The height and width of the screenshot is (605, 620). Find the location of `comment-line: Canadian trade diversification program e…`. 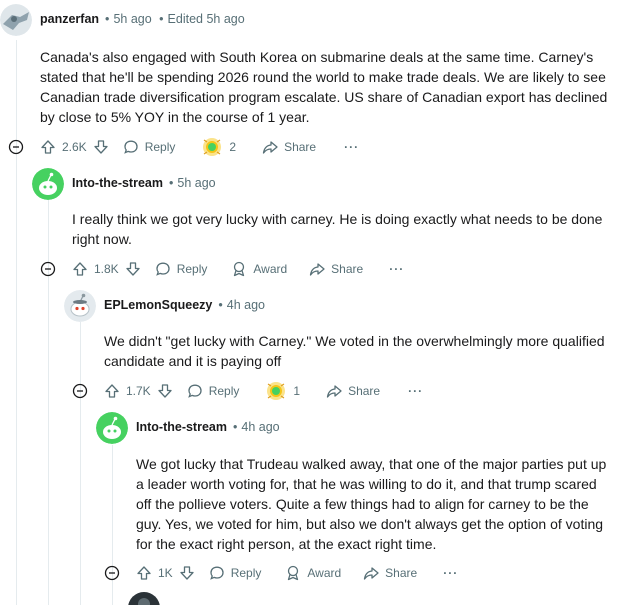

comment-line: Canadian trade diversification program e… is located at coordinates (324, 97).